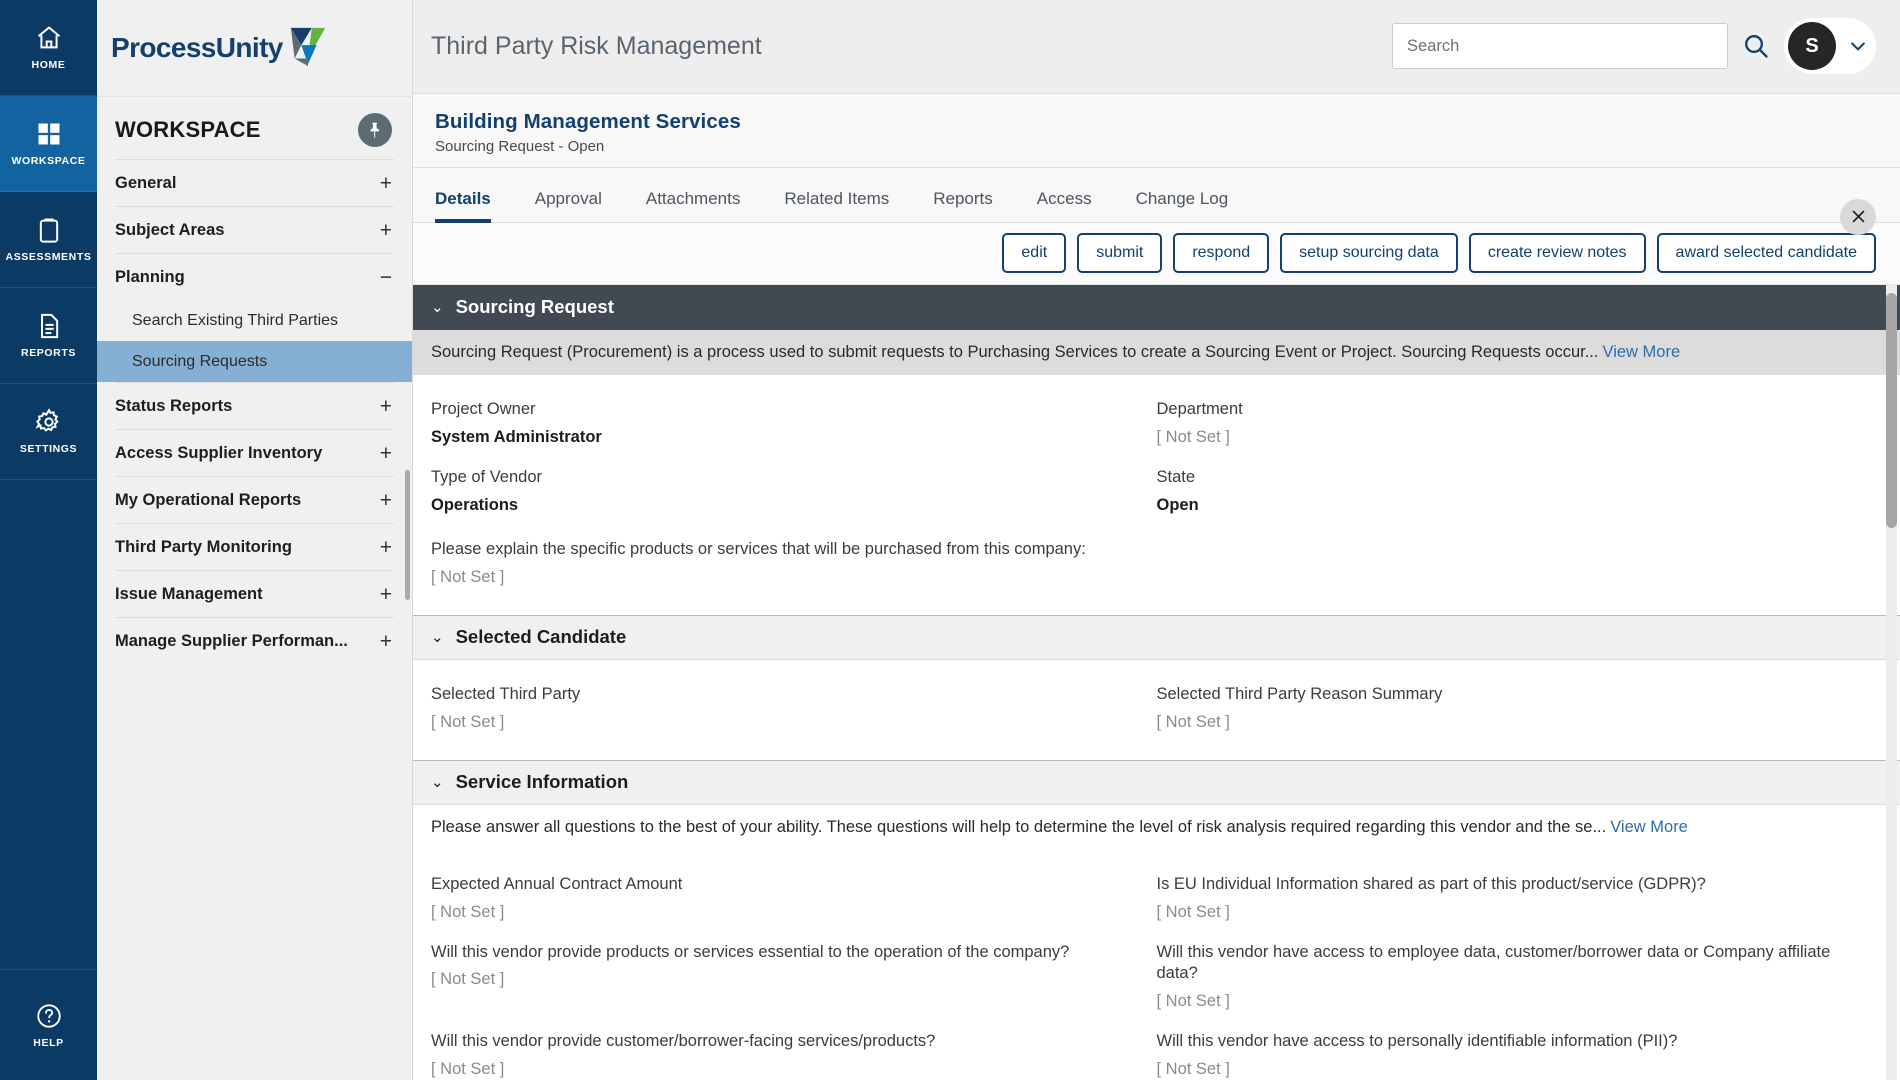 The height and width of the screenshot is (1080, 1900). I want to click on field-label: Expected Annual Contract Amount, so click(557, 883).